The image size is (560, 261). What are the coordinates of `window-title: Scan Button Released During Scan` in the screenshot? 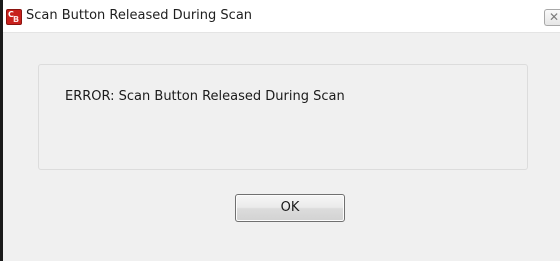 It's located at (139, 15).